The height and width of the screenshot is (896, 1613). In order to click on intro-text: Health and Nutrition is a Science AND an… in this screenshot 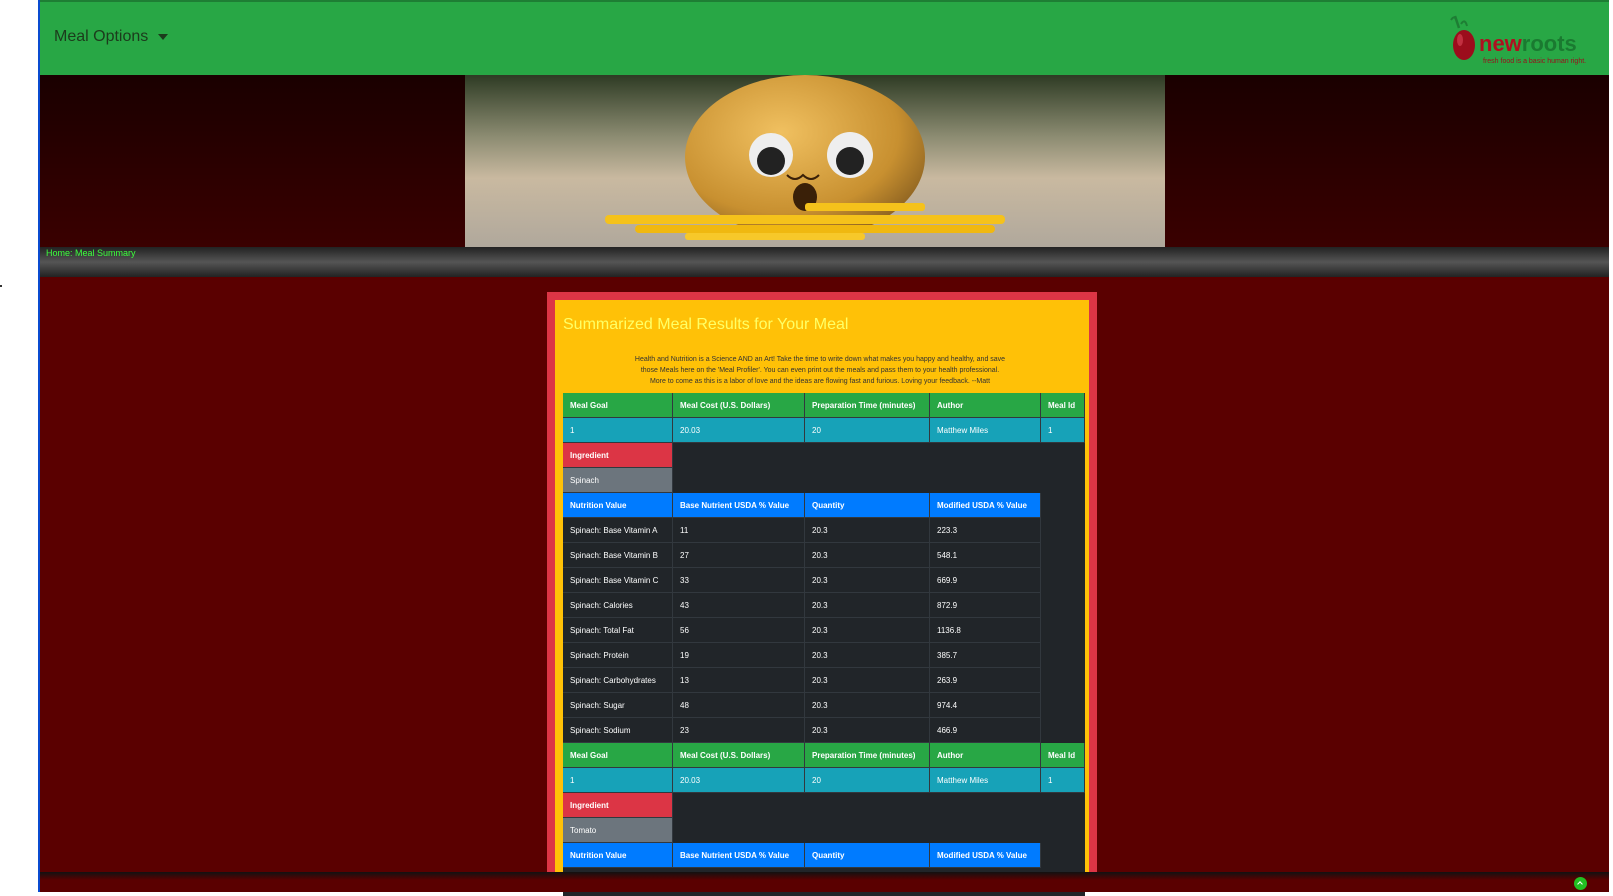, I will do `click(820, 370)`.